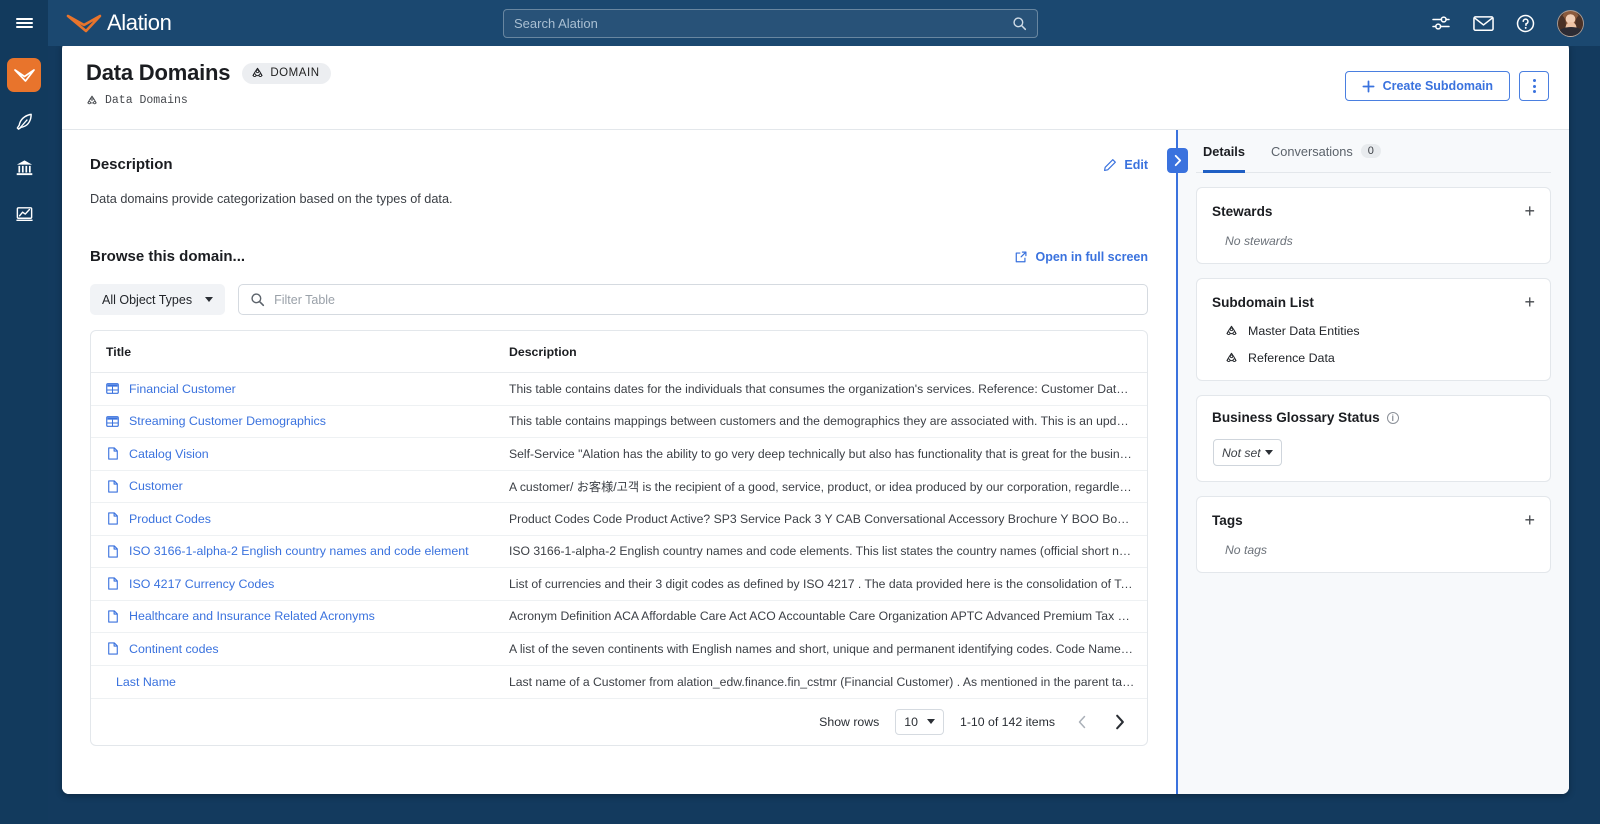 Image resolution: width=1600 pixels, height=824 pixels. Describe the element at coordinates (1392, 417) in the screenshot. I see `info-icon: i` at that location.